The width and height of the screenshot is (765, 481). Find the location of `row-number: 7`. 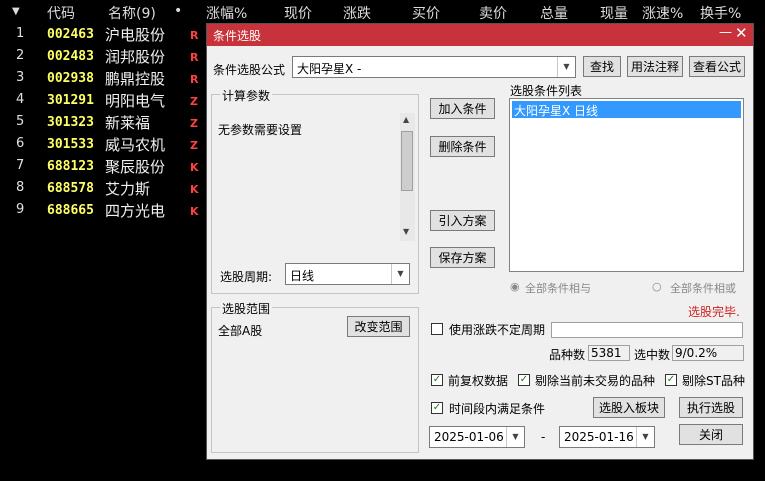

row-number: 7 is located at coordinates (20, 165).